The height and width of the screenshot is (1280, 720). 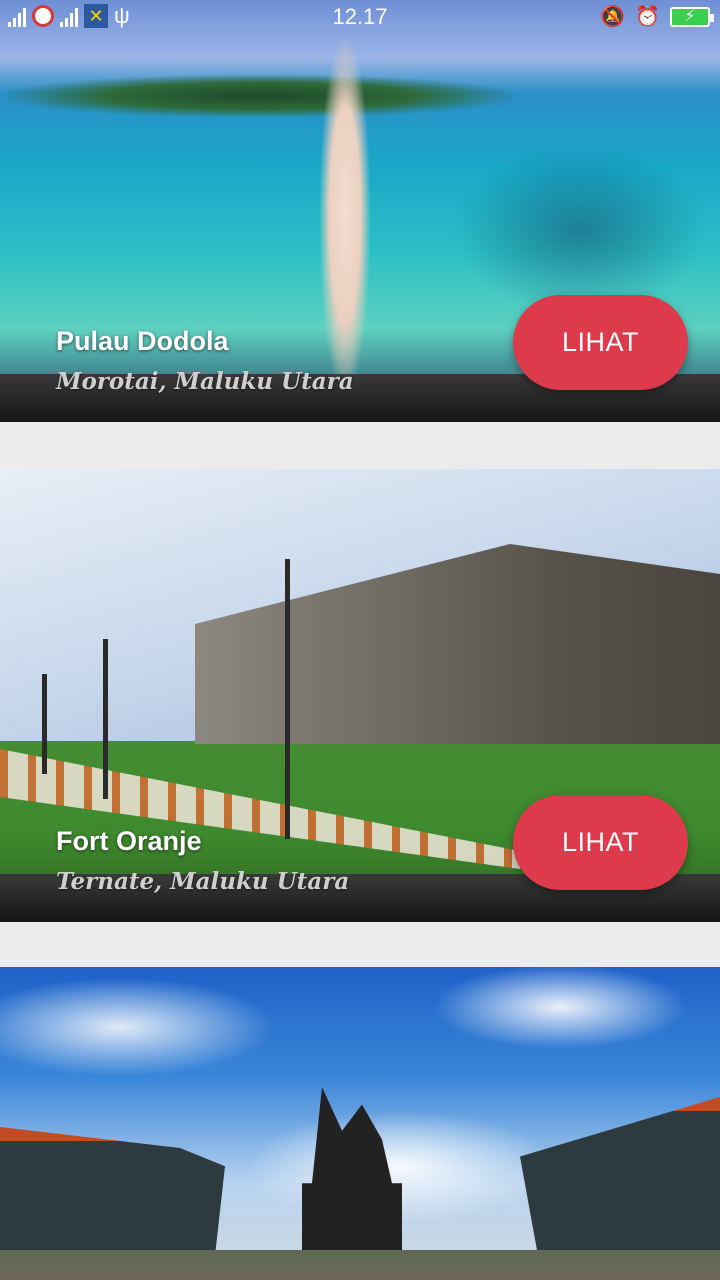 What do you see at coordinates (203, 881) in the screenshot?
I see `destination-location: Ternate, Maluku Utara` at bounding box center [203, 881].